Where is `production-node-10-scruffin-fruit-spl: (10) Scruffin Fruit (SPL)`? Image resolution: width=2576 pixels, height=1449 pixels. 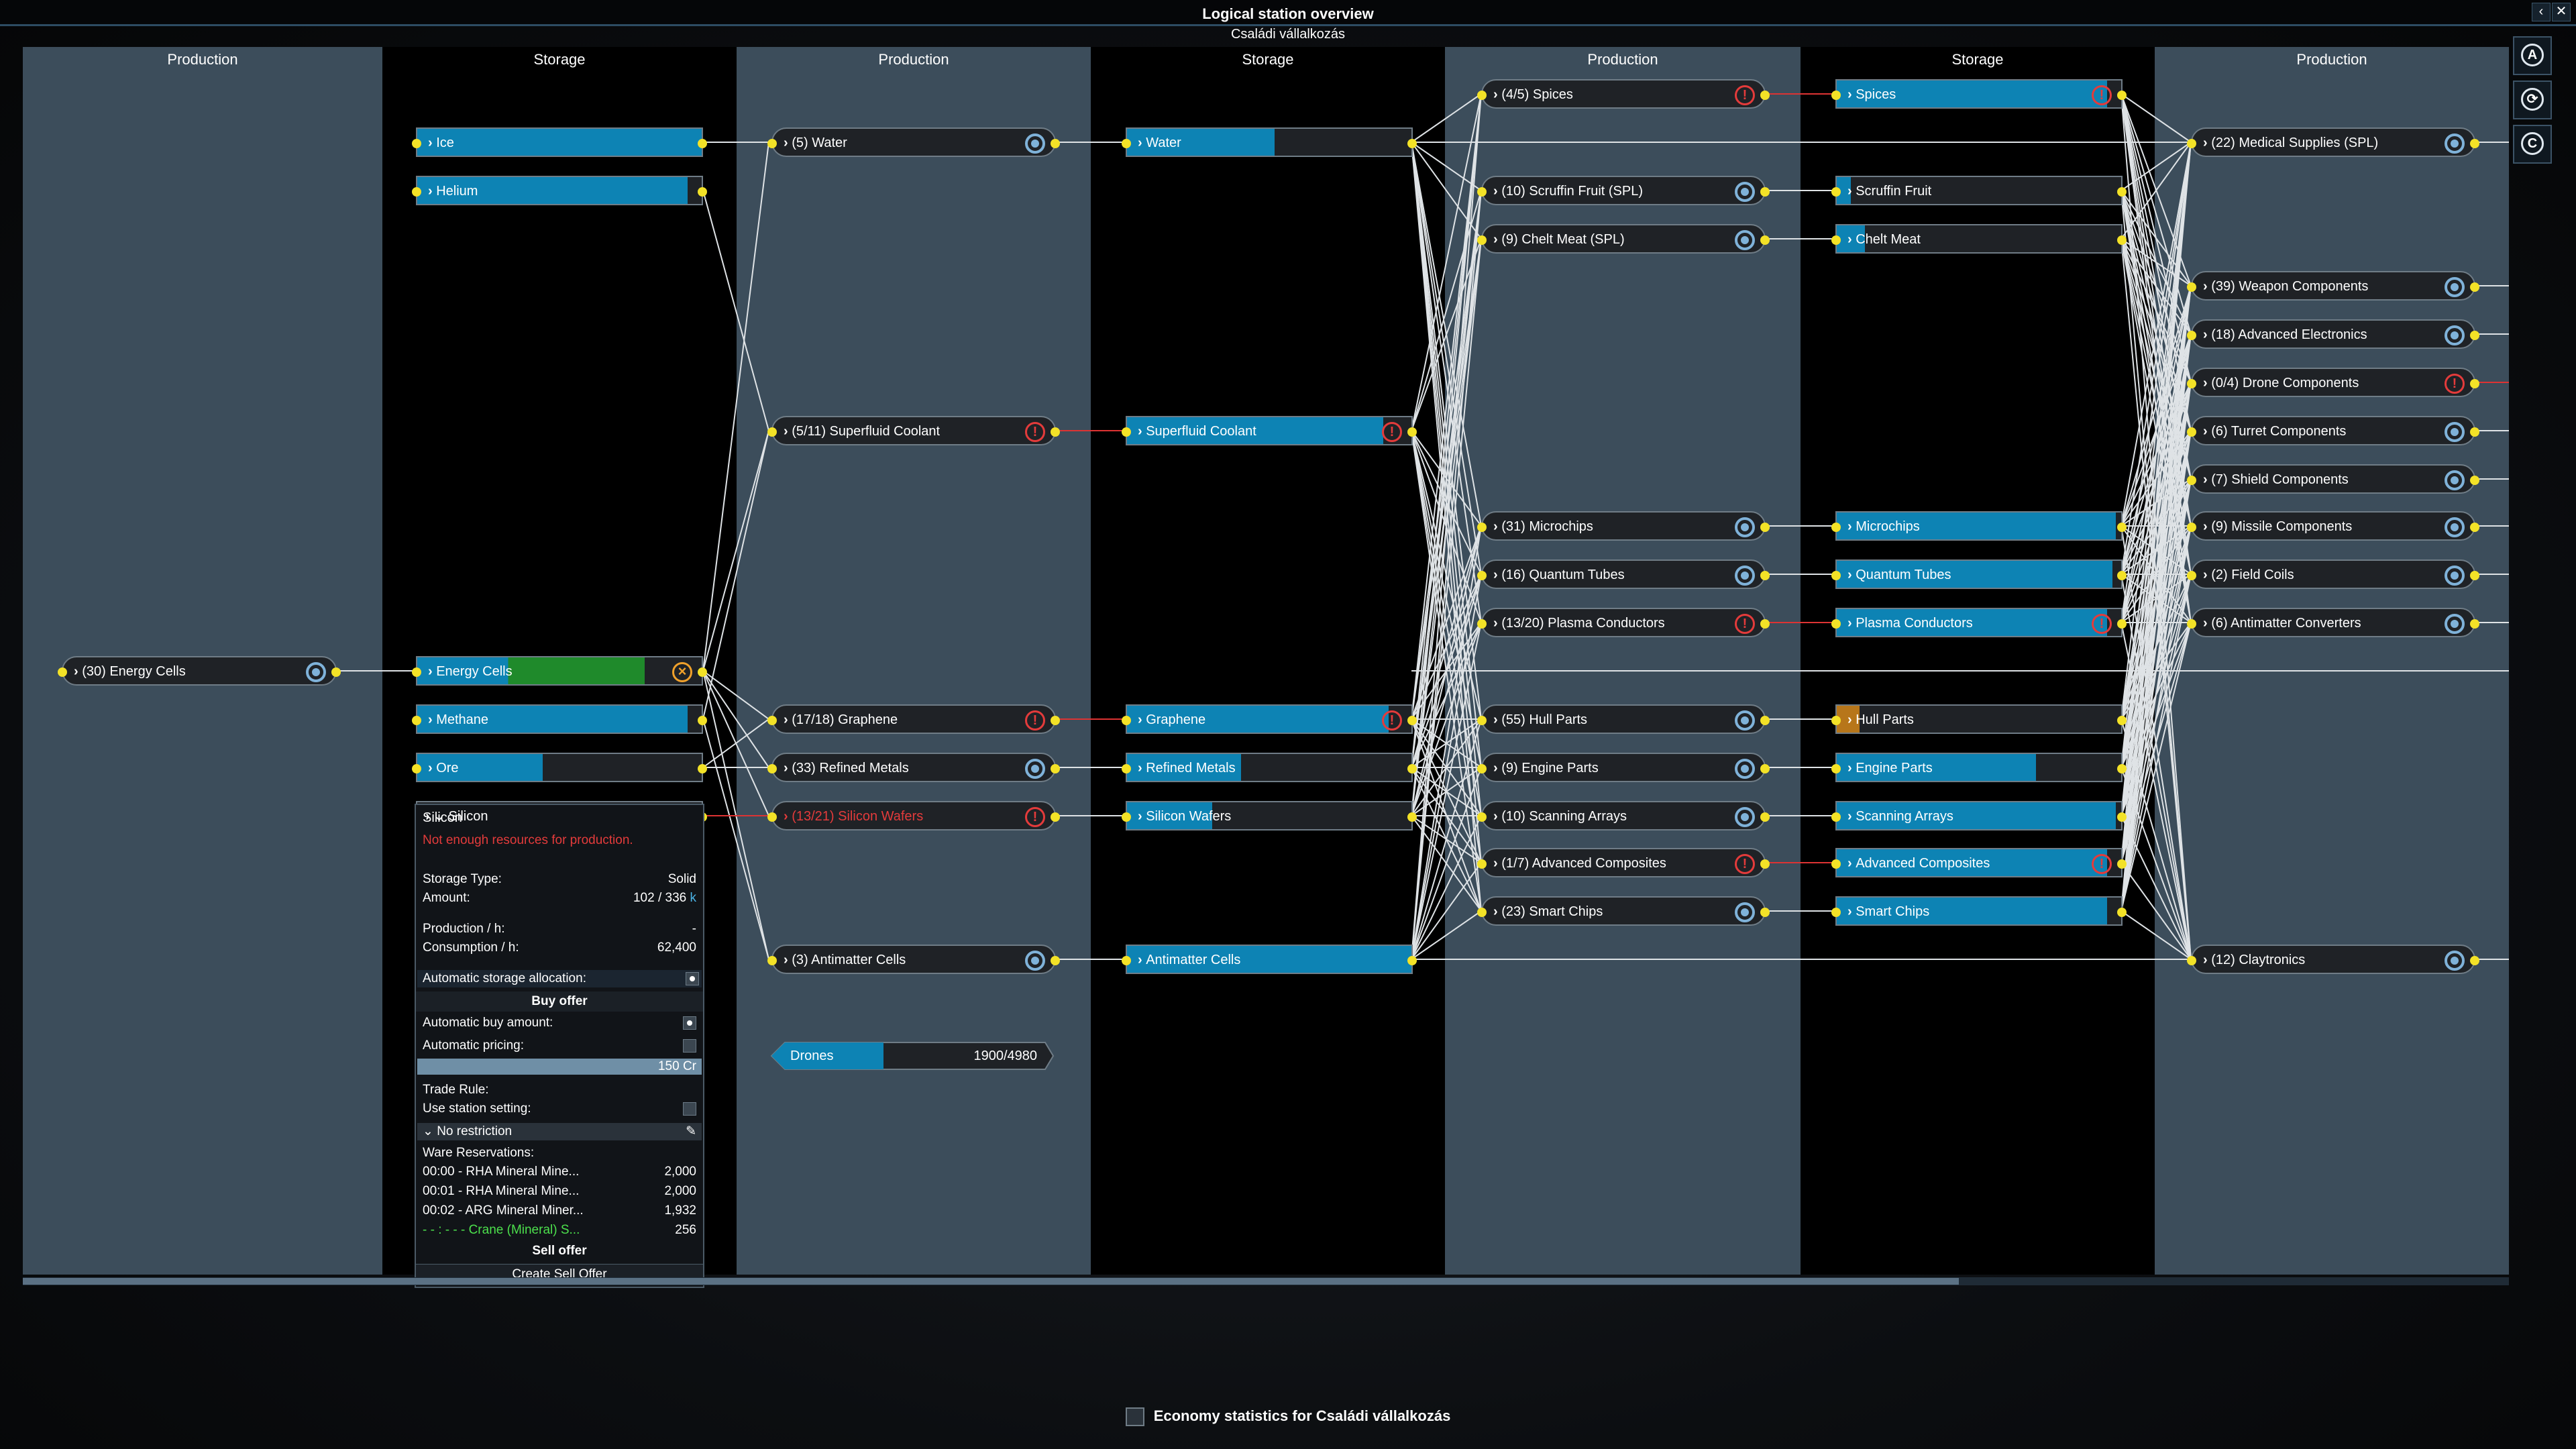 production-node-10-scruffin-fruit-spl: (10) Scruffin Fruit (SPL) is located at coordinates (1623, 190).